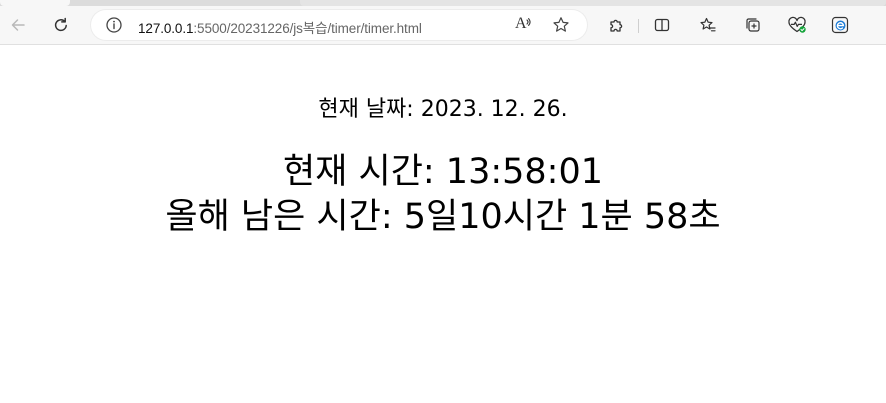 Image resolution: width=886 pixels, height=403 pixels. I want to click on favorites-icon, so click(708, 25).